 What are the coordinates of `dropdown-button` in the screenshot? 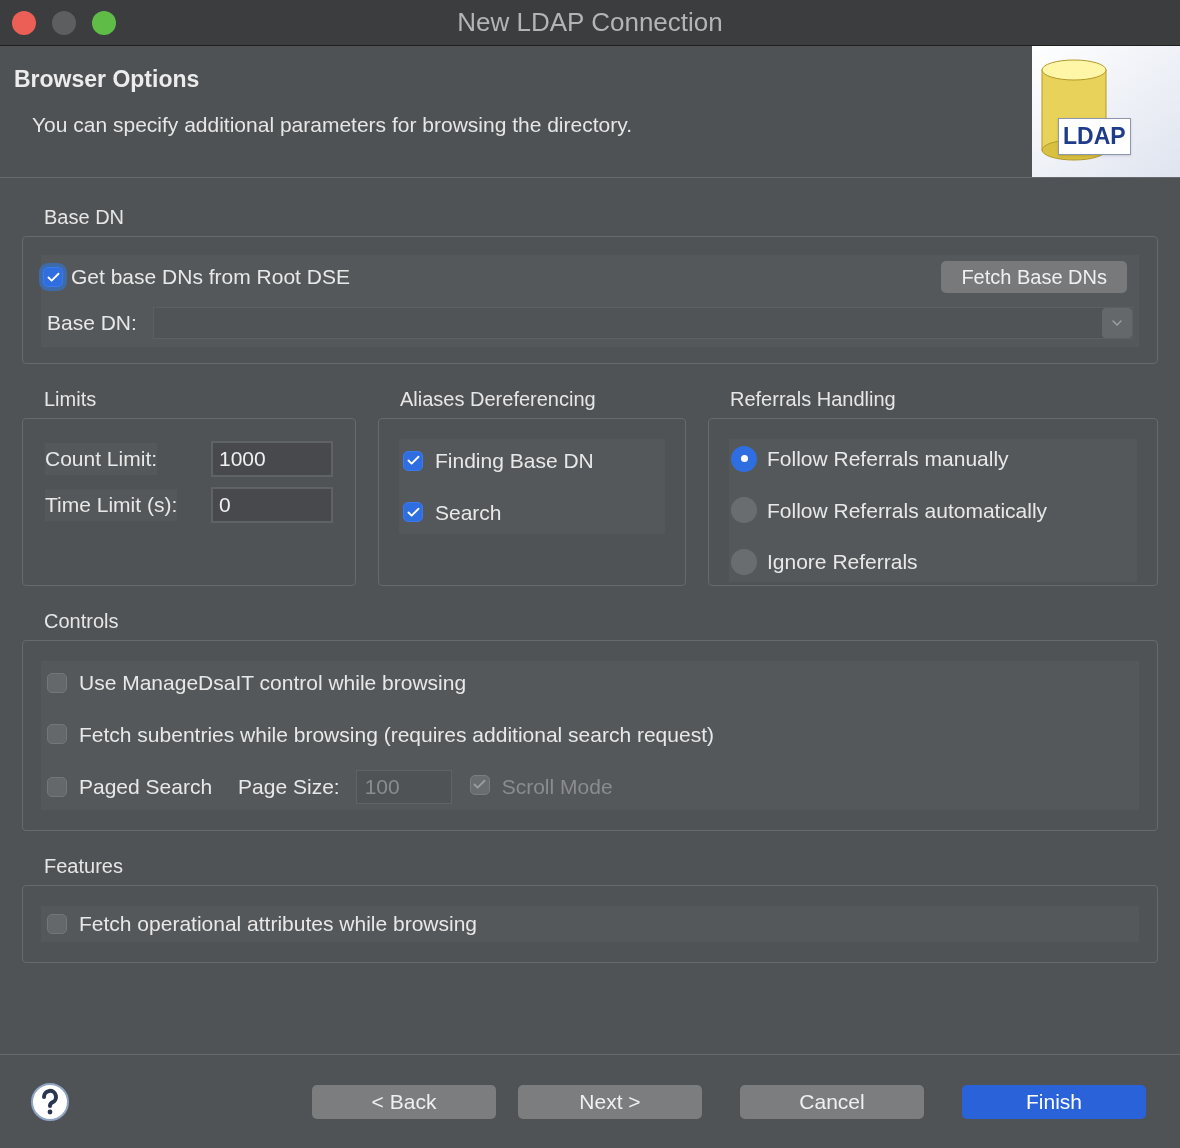 It's located at (1117, 323).